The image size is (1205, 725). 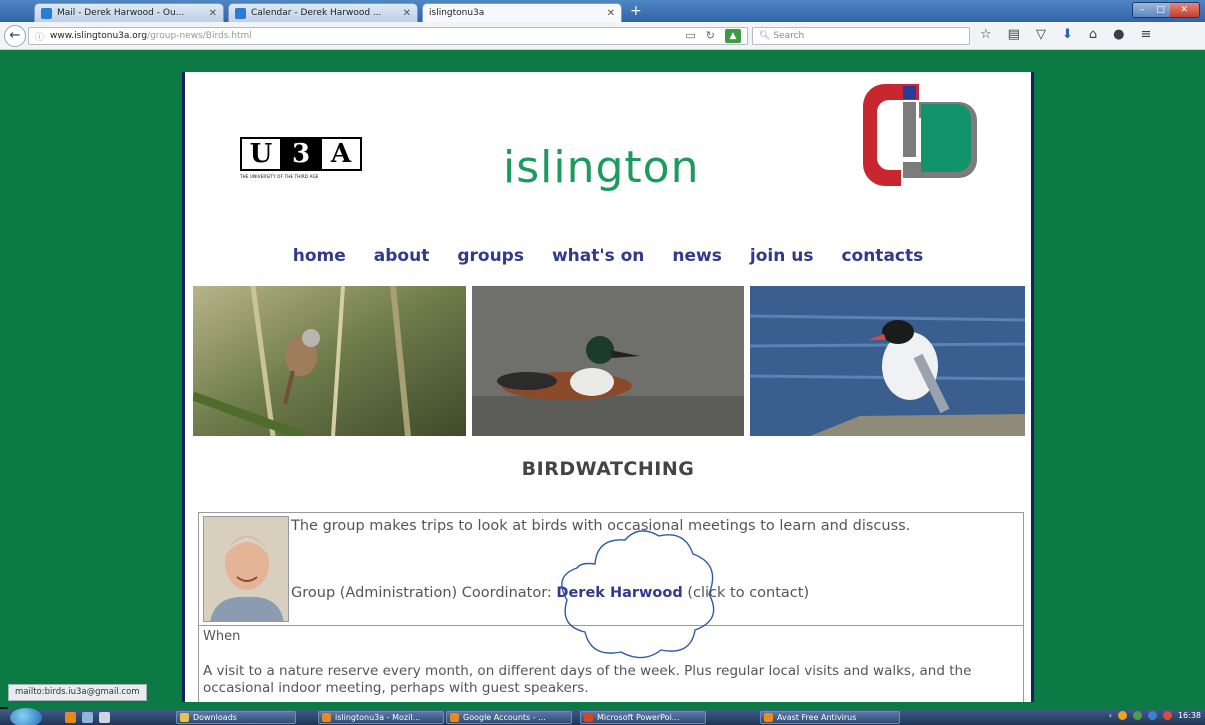 I want to click on system-tray: ‹ 16:38, so click(x=1155, y=715).